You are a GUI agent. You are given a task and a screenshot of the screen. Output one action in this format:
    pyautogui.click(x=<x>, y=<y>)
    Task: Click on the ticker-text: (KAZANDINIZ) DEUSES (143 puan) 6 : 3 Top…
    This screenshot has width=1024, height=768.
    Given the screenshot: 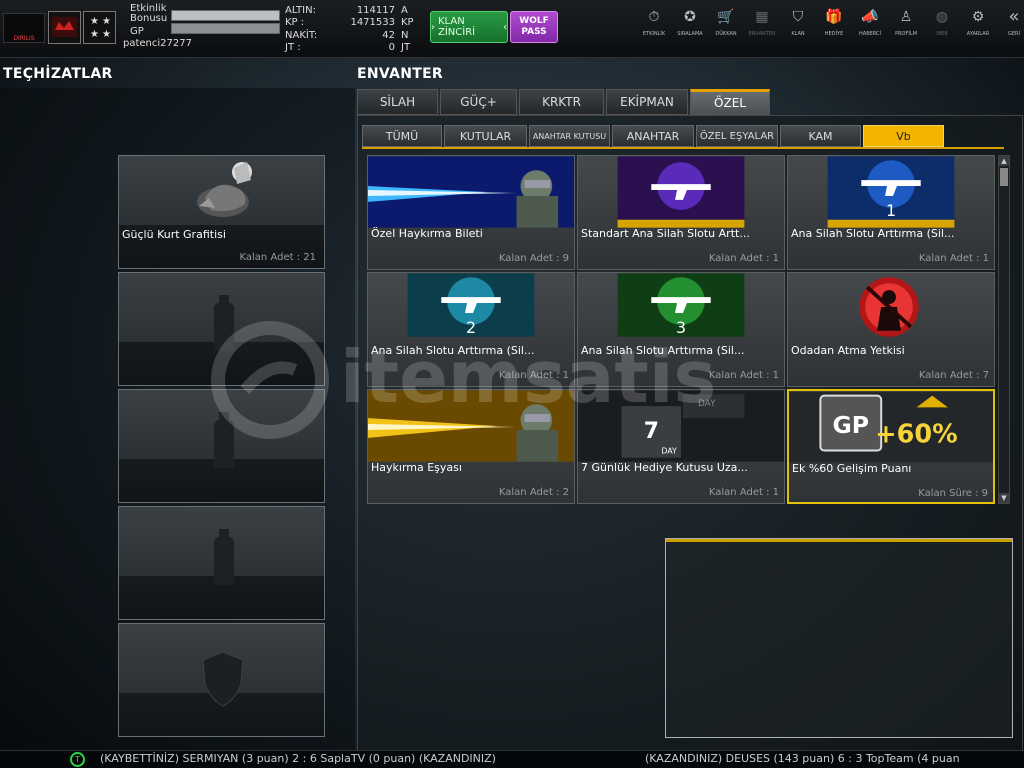 What is the action you would take?
    pyautogui.click(x=802, y=758)
    